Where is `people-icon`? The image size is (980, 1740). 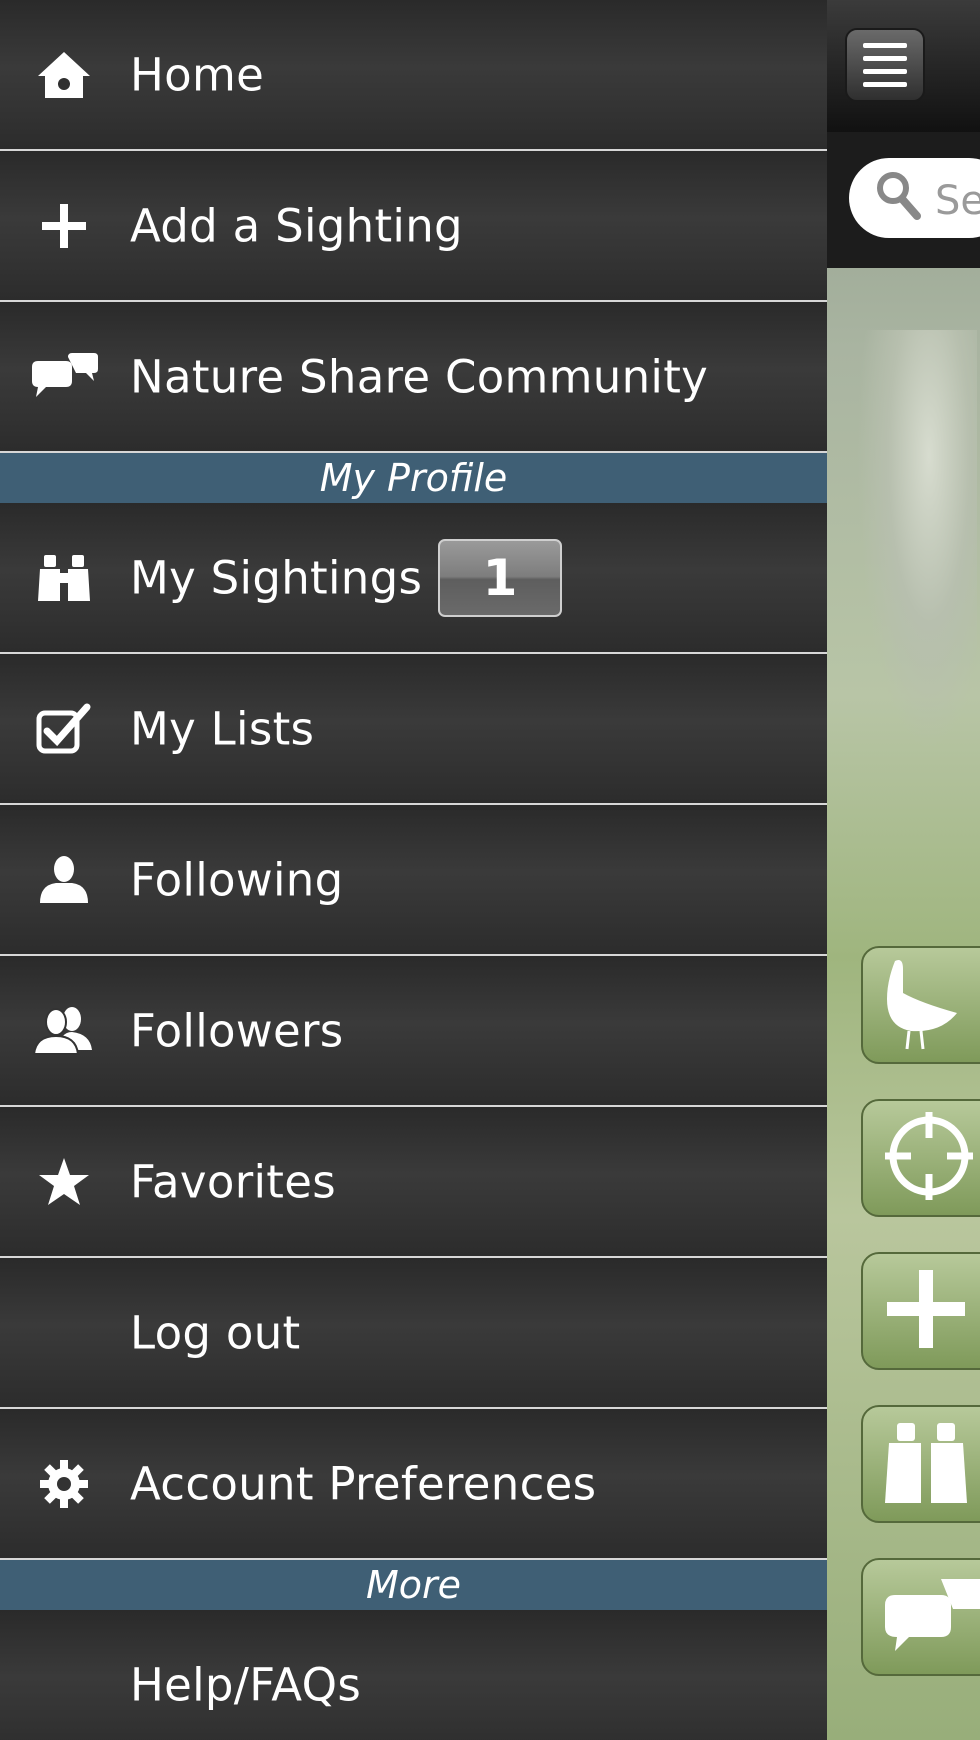
people-icon is located at coordinates (64, 1031).